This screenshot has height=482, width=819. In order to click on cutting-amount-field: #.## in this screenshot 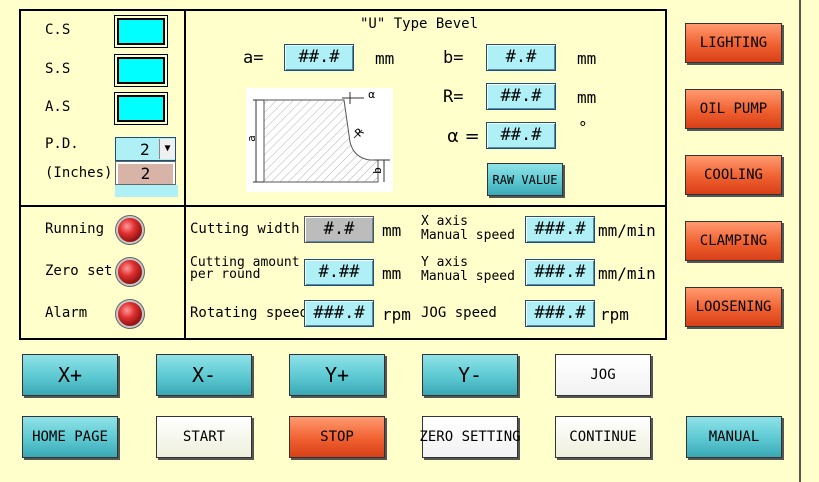, I will do `click(339, 272)`.